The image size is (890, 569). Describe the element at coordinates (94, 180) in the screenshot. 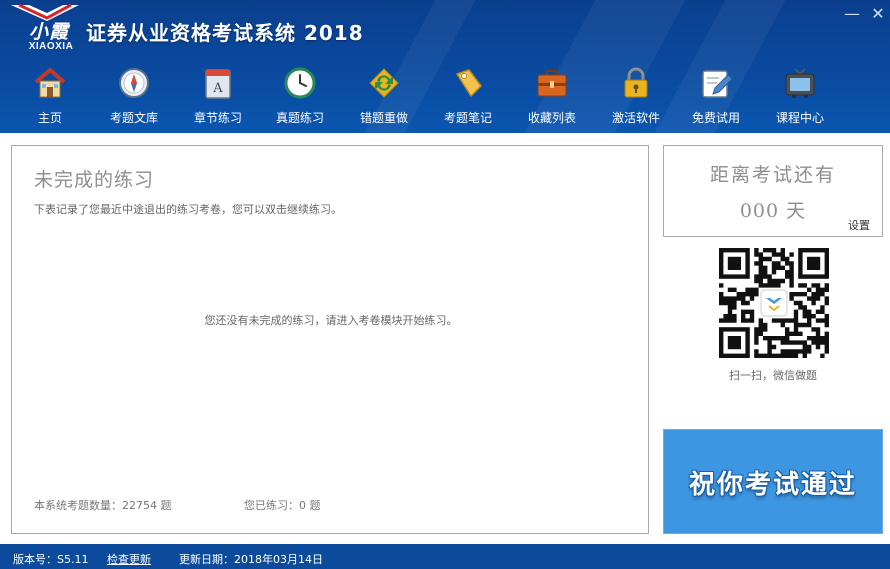

I see `page-title: 未完成的练习` at that location.